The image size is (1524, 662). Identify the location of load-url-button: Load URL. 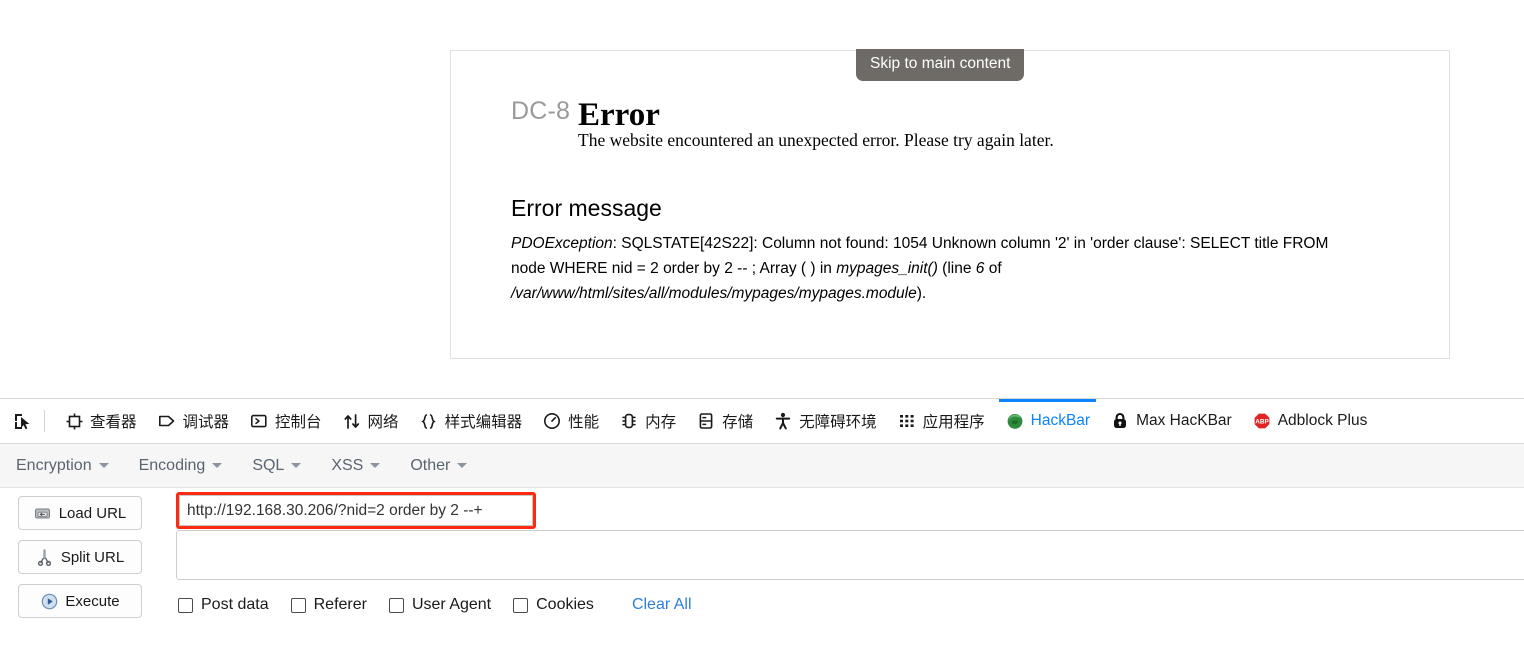
(80, 513).